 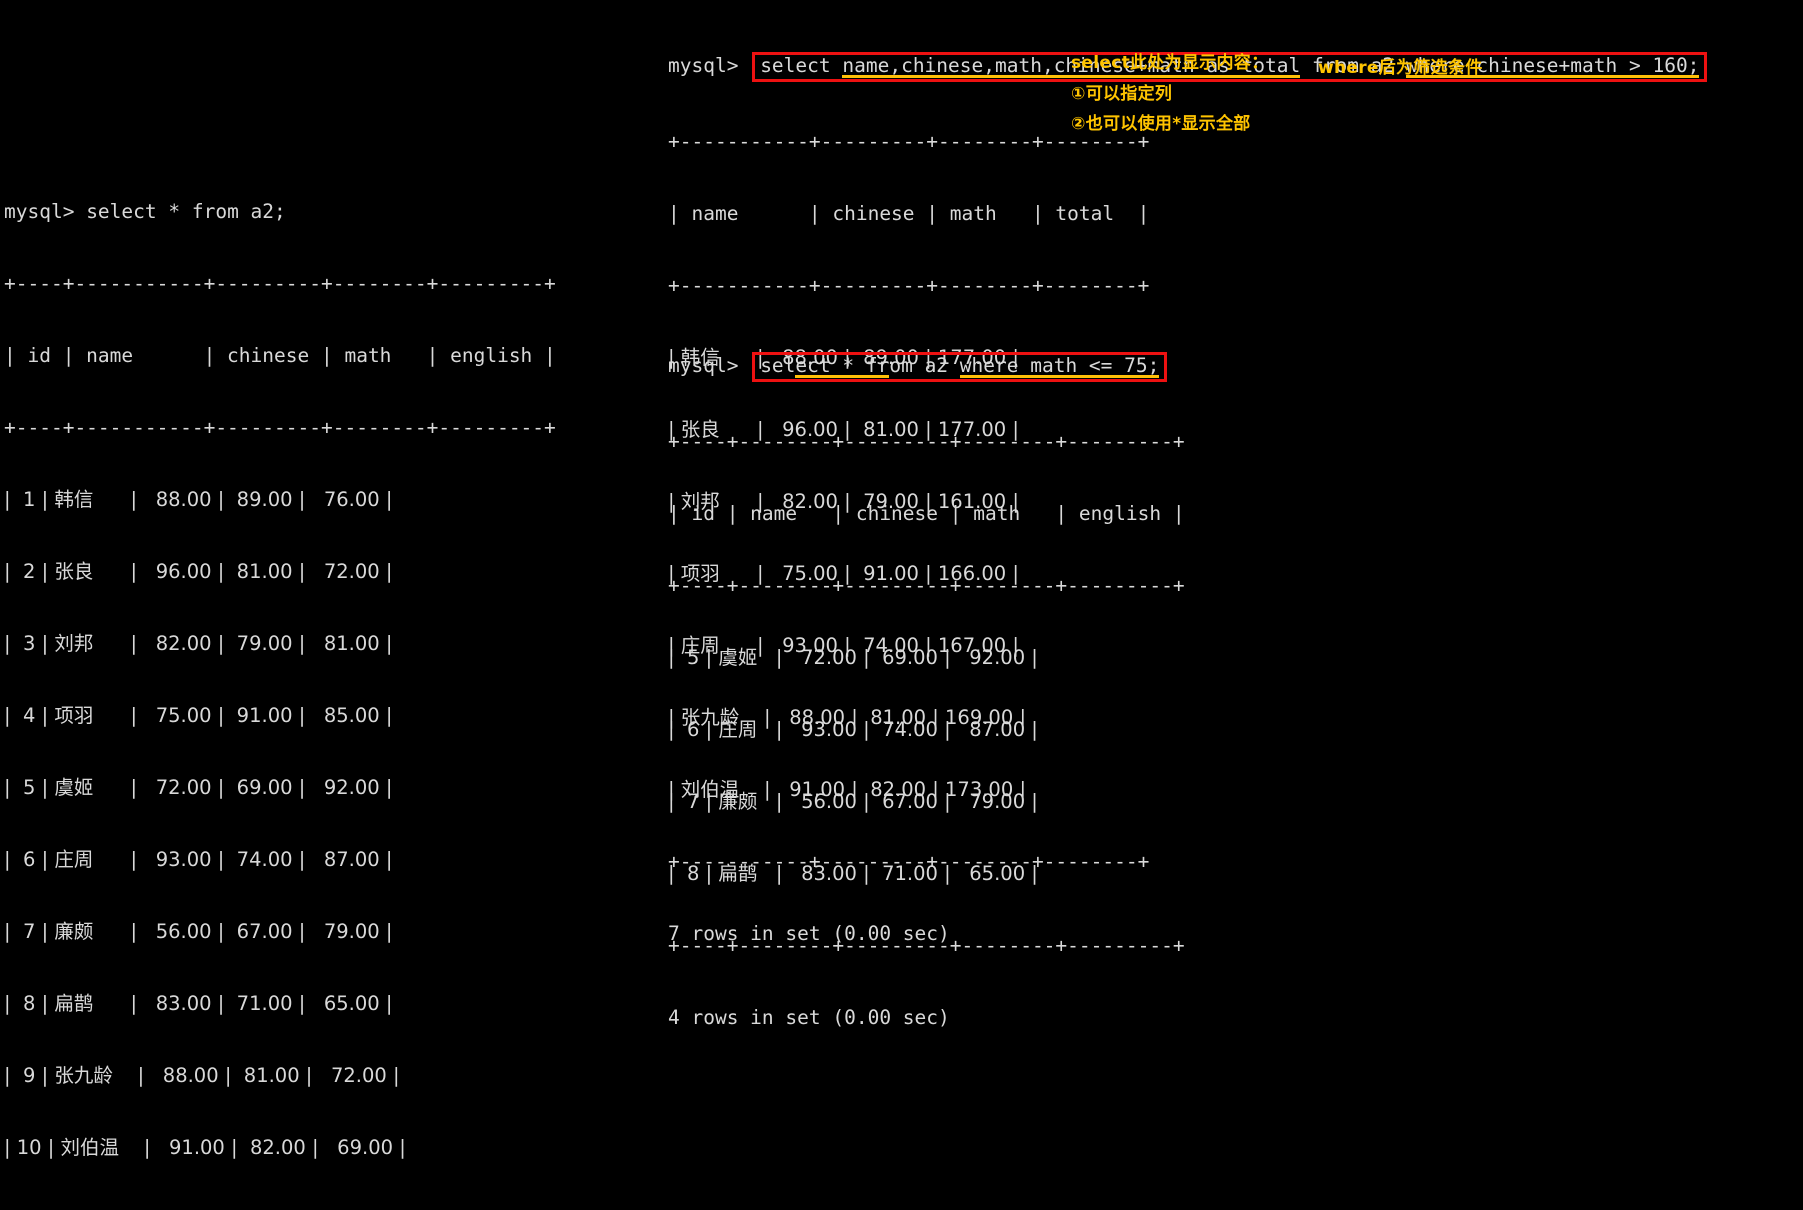 What do you see at coordinates (909, 213) in the screenshot?
I see `right-top-table-header: | name | chinese | math | total |` at bounding box center [909, 213].